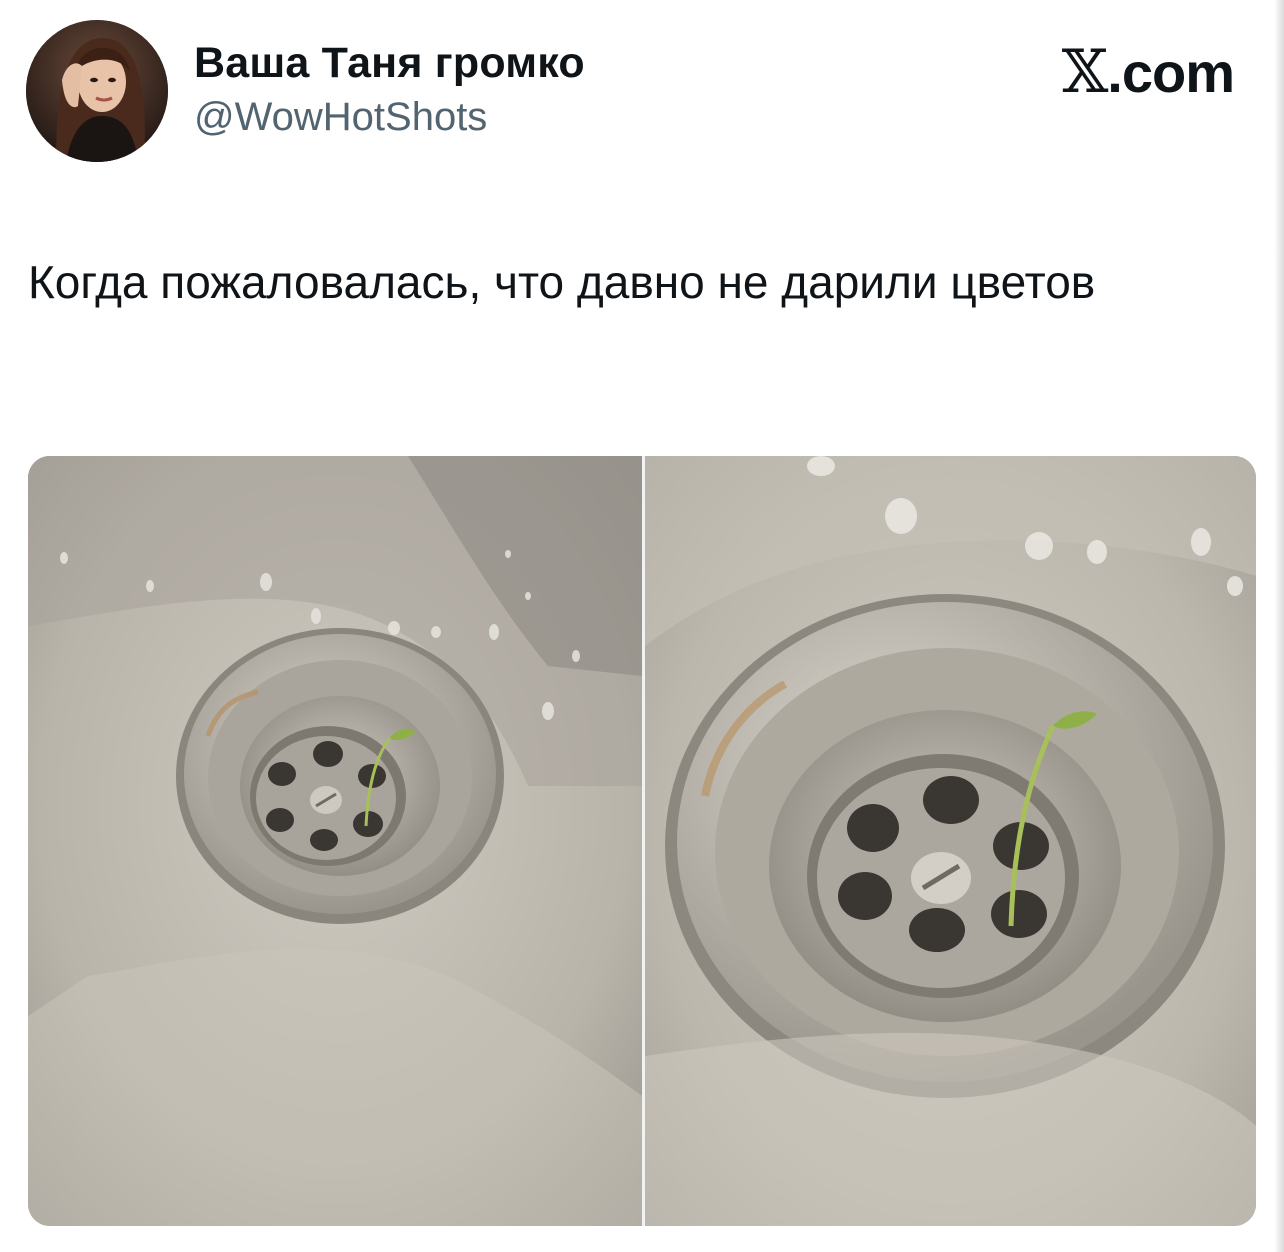 The width and height of the screenshot is (1284, 1252). I want to click on brand-watermark: 𝕏.com, so click(1148, 72).